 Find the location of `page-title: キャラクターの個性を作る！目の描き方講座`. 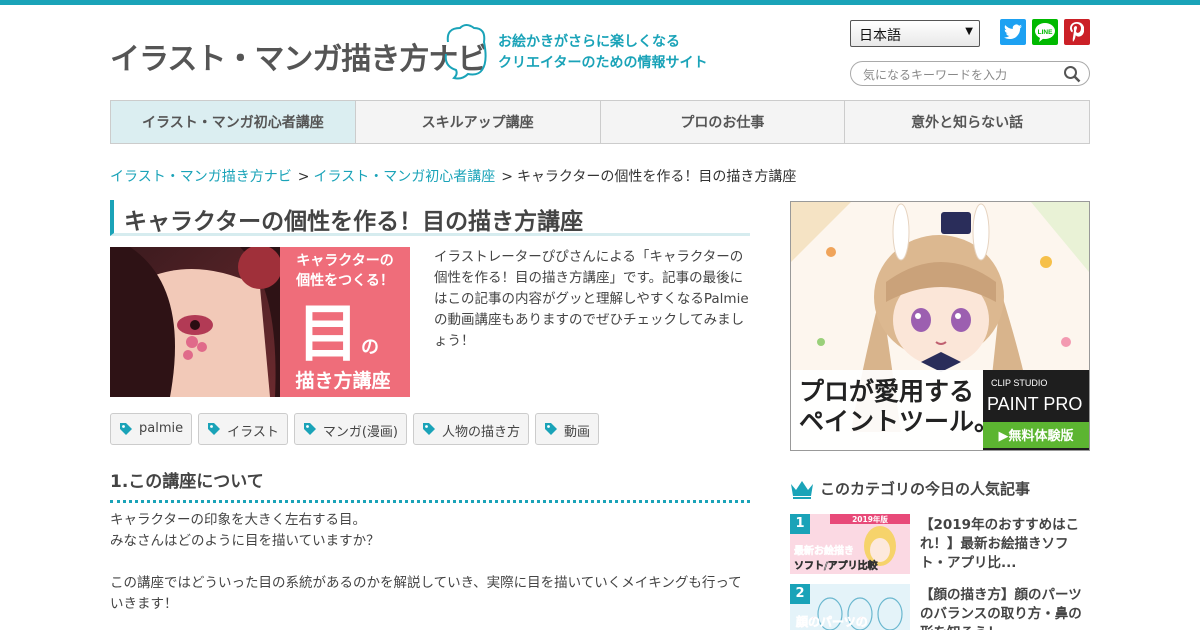

page-title: キャラクターの個性を作る！目の描き方講座 is located at coordinates (430, 218).